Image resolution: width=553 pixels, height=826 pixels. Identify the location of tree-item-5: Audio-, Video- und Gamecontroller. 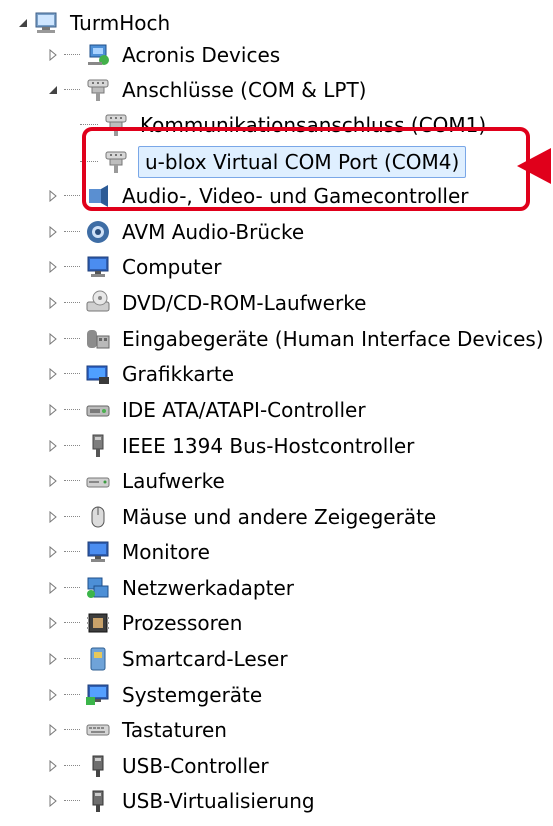
(257, 196).